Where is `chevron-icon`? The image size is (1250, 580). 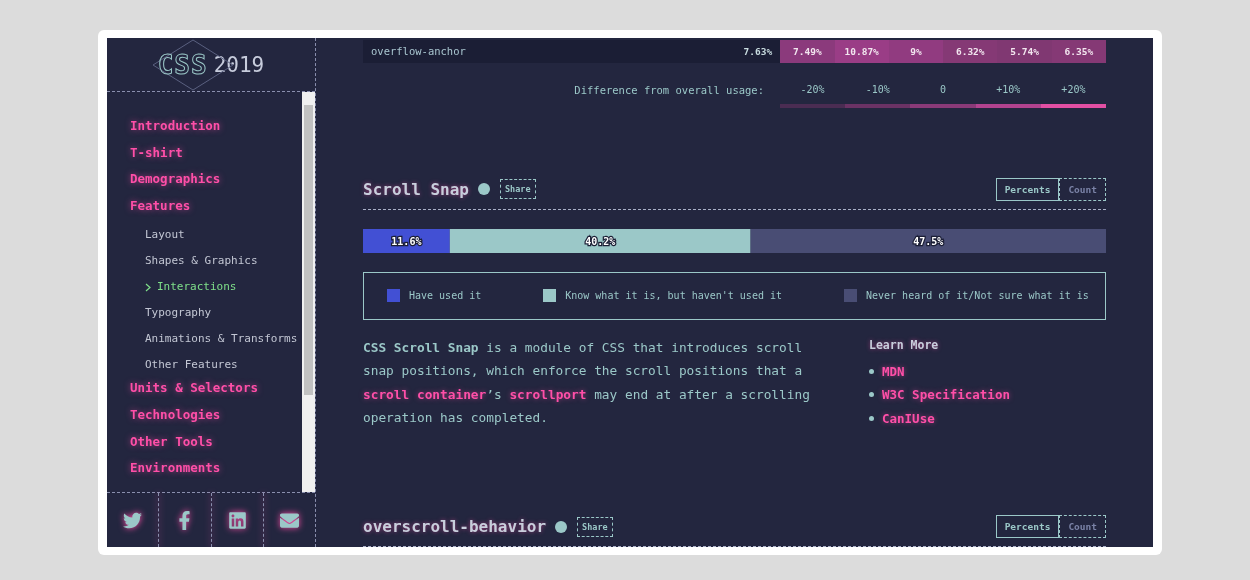 chevron-icon is located at coordinates (148, 287).